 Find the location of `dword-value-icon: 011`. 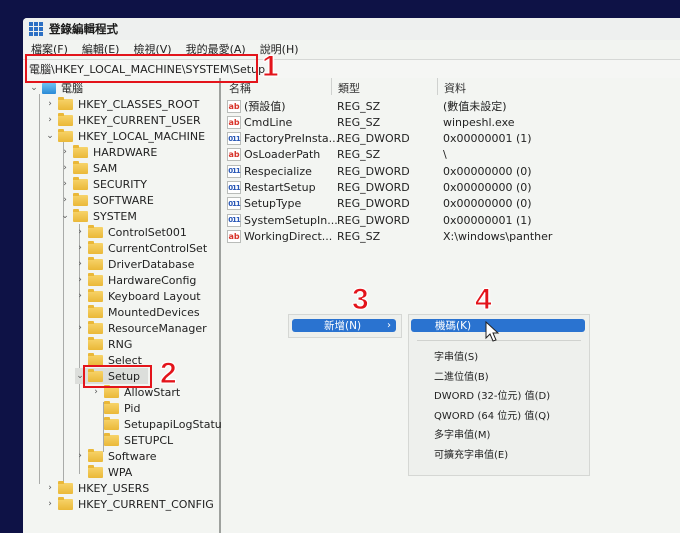

dword-value-icon: 011 is located at coordinates (234, 220).